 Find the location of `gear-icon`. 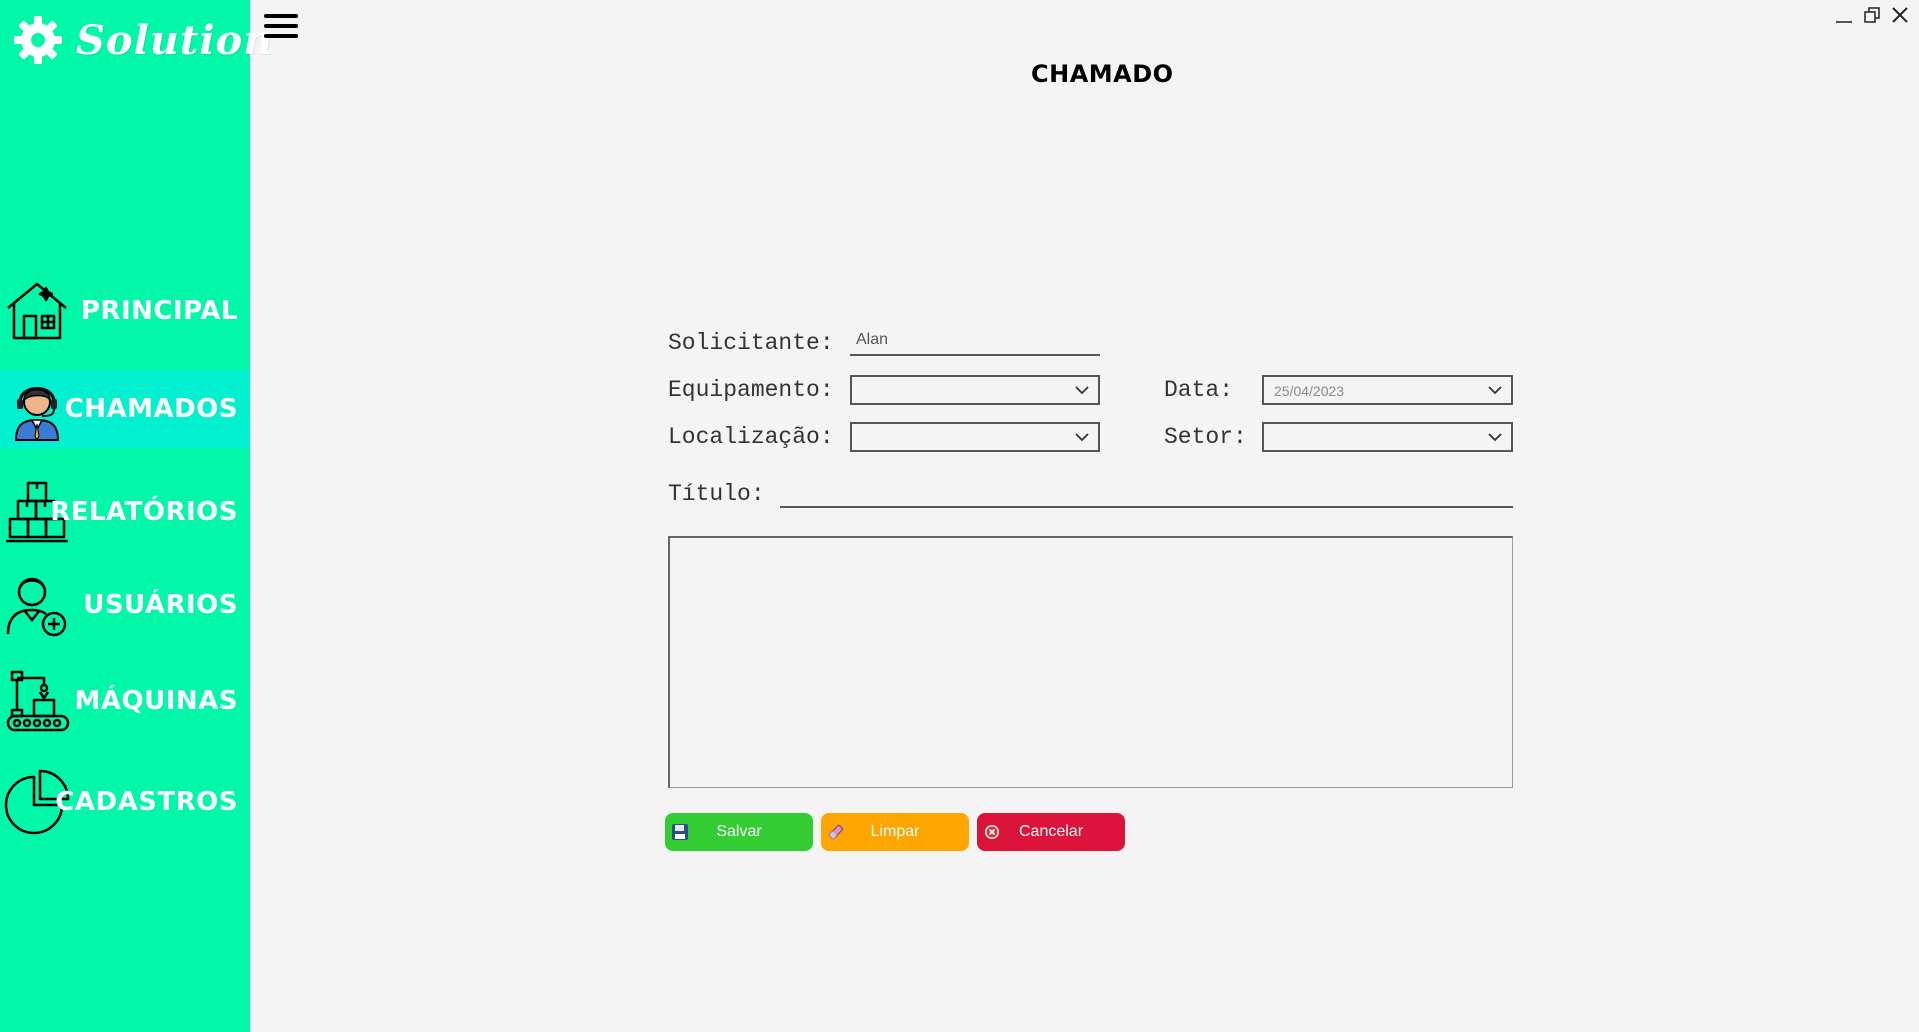

gear-icon is located at coordinates (38, 40).